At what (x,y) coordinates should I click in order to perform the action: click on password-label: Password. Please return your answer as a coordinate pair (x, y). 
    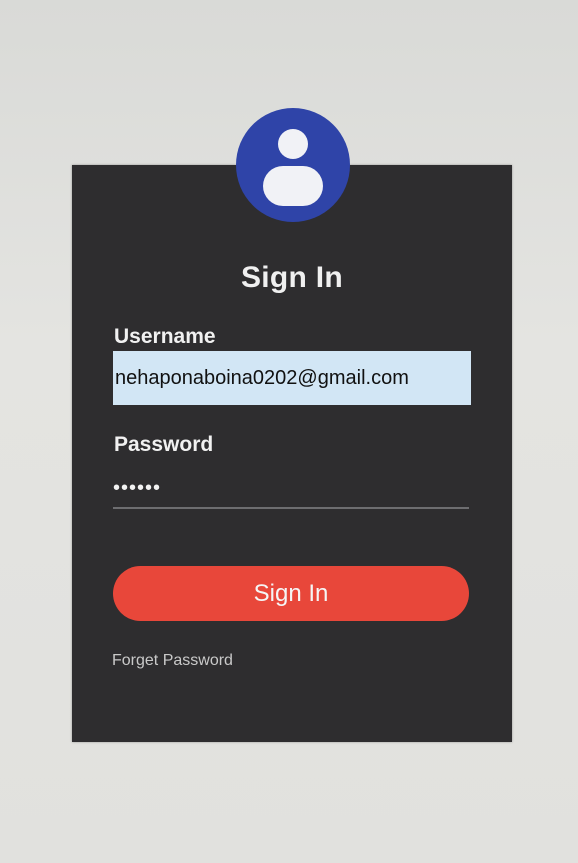
    Looking at the image, I should click on (164, 444).